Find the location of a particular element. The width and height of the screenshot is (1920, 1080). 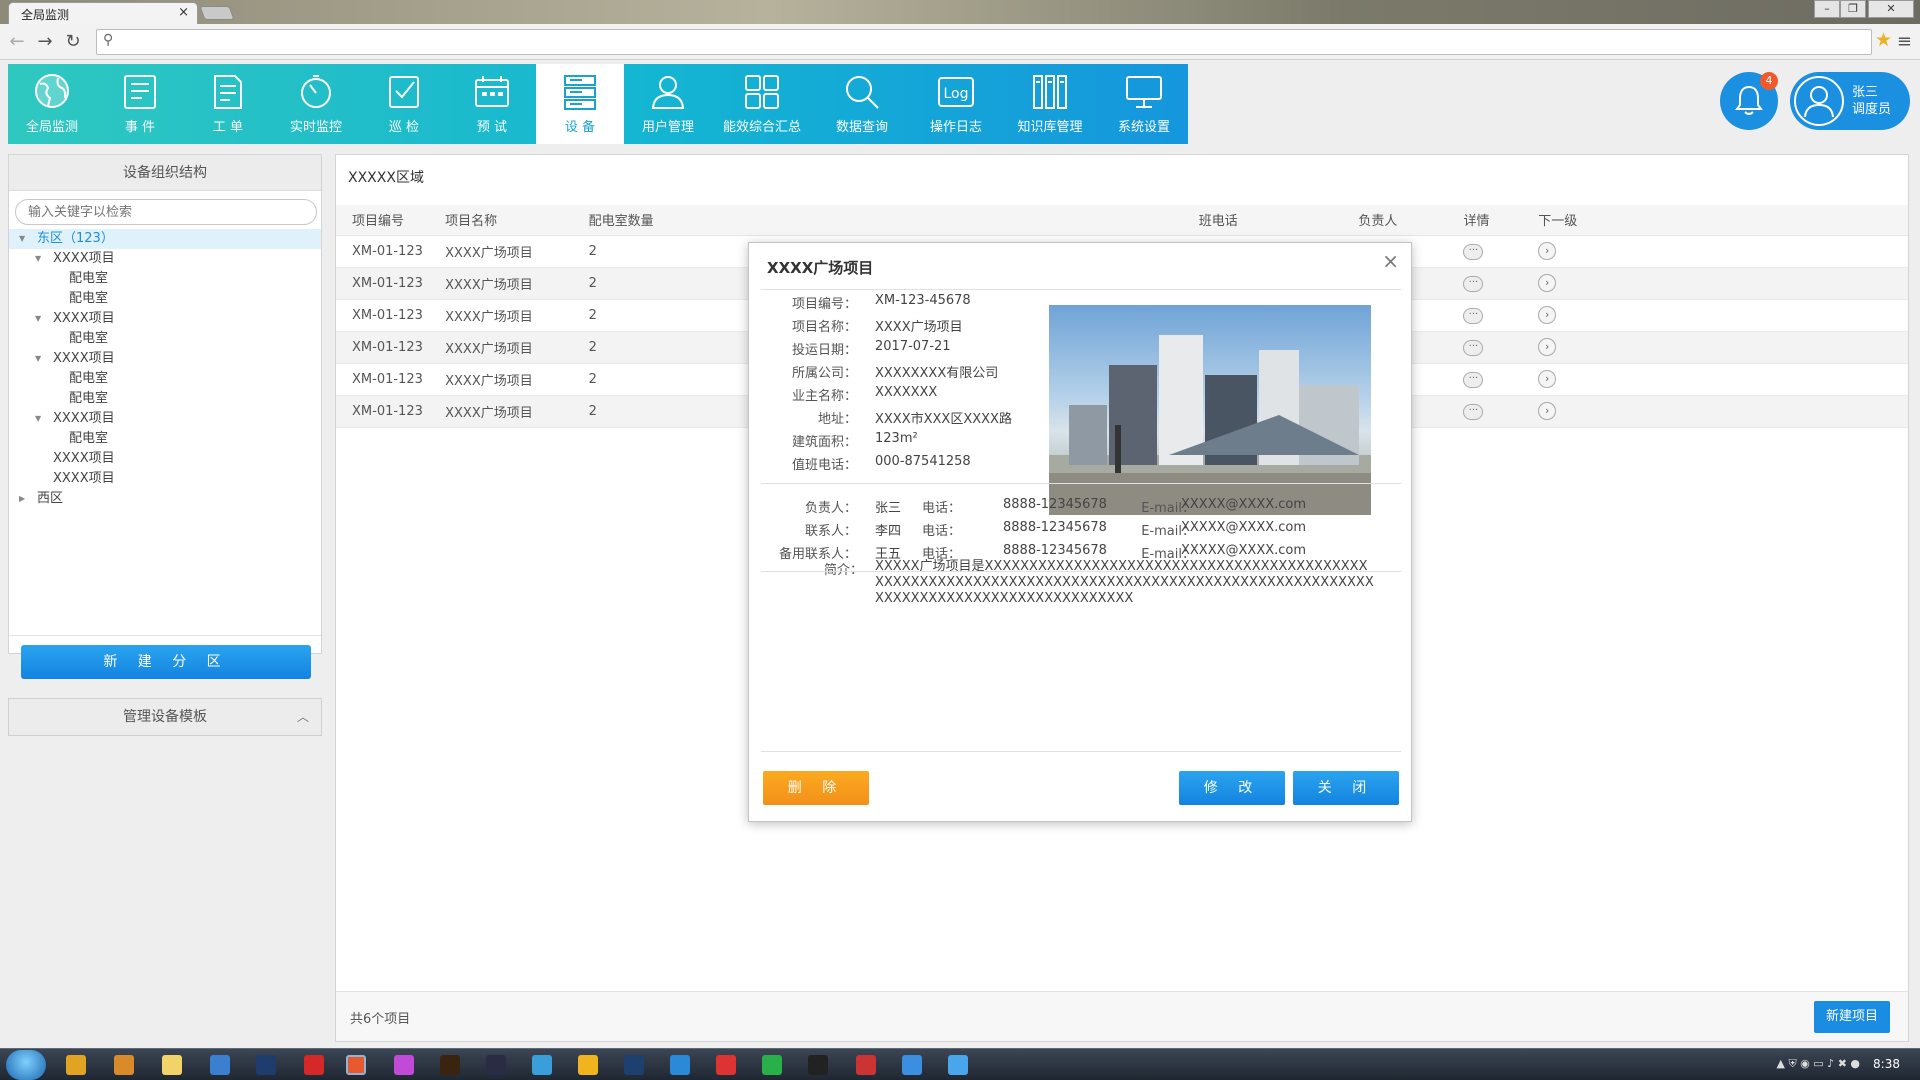

aftereffects-icon is located at coordinates (496, 1065).